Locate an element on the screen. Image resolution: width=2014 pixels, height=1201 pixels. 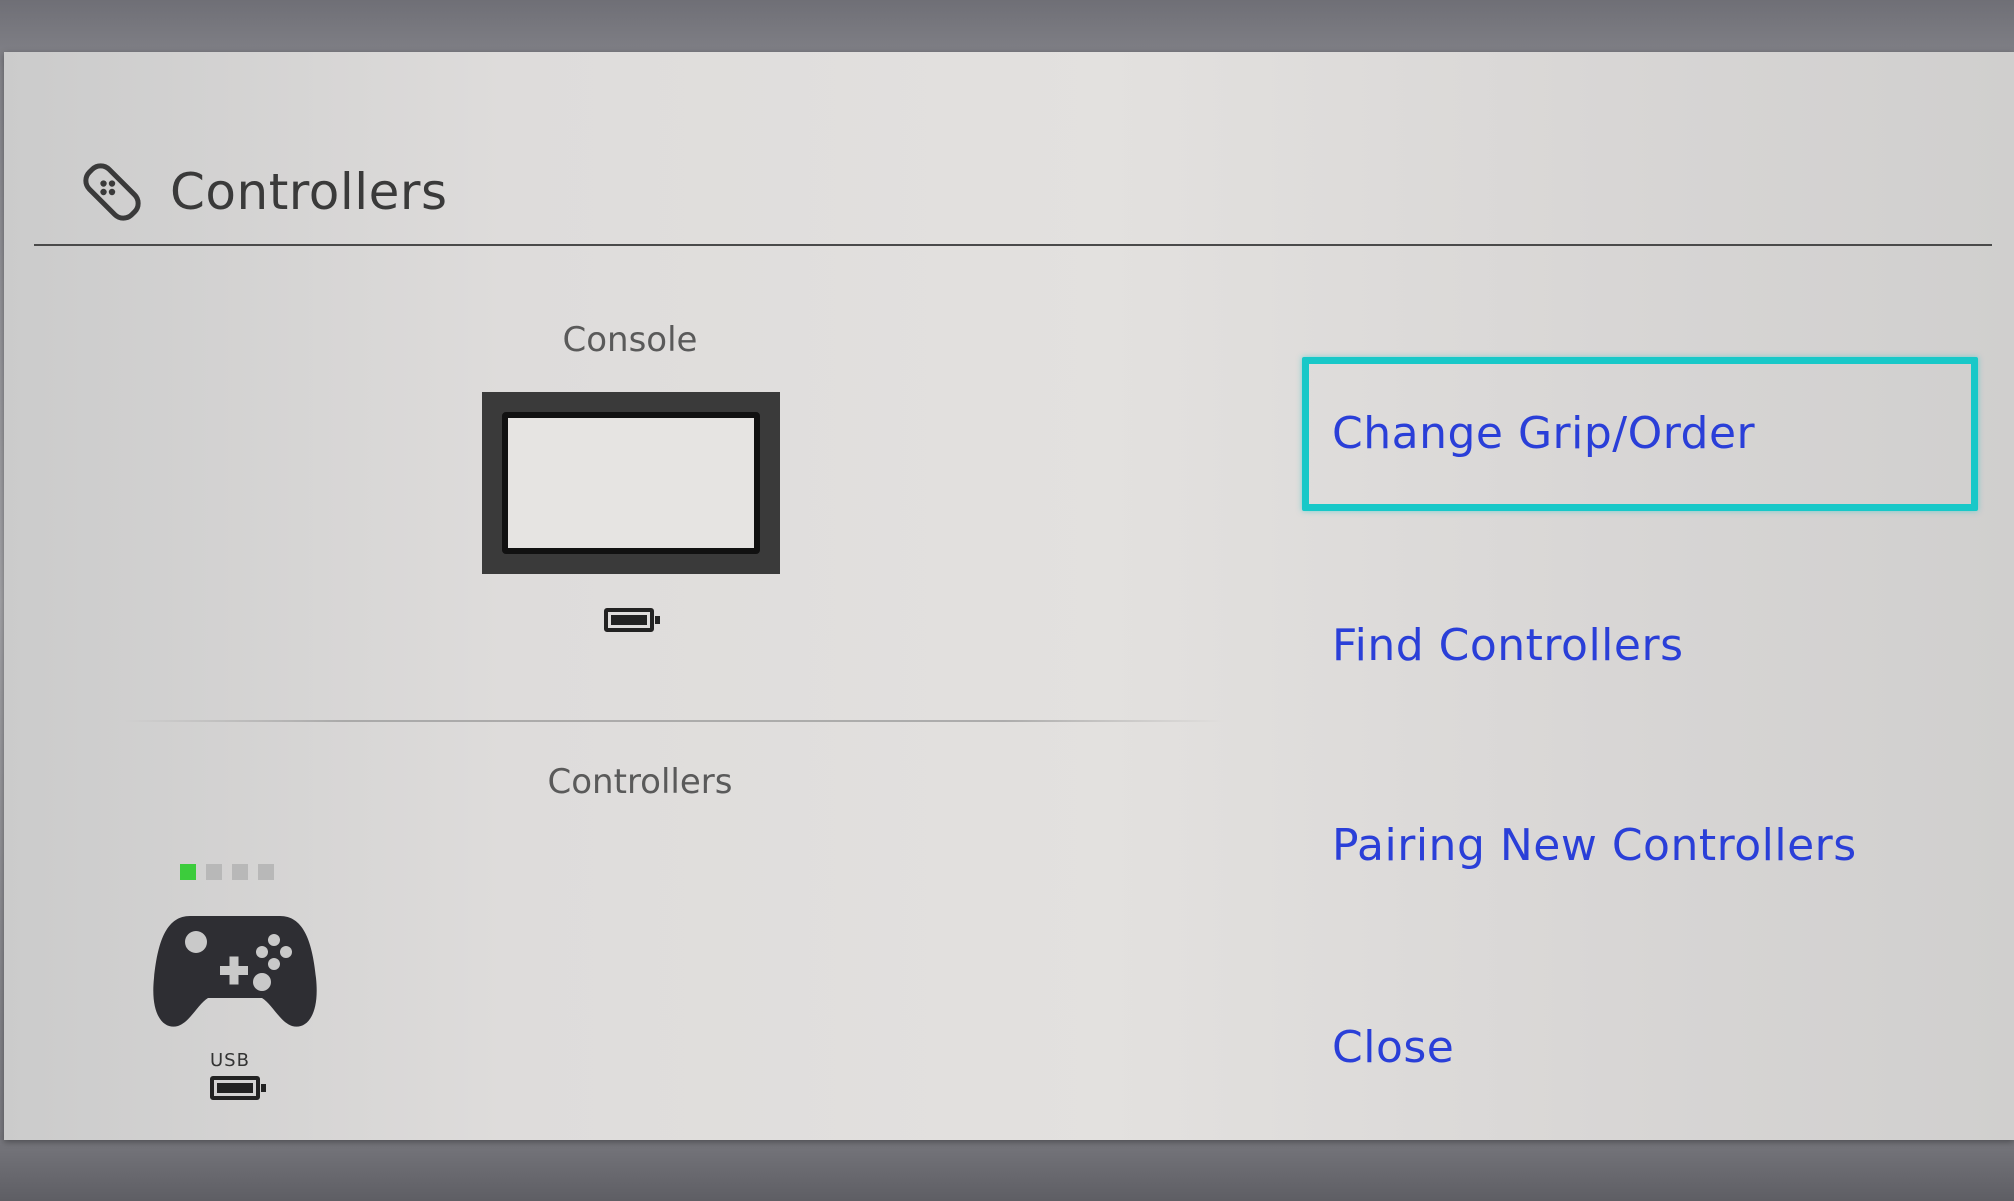
header: Controllers is located at coordinates (262, 192).